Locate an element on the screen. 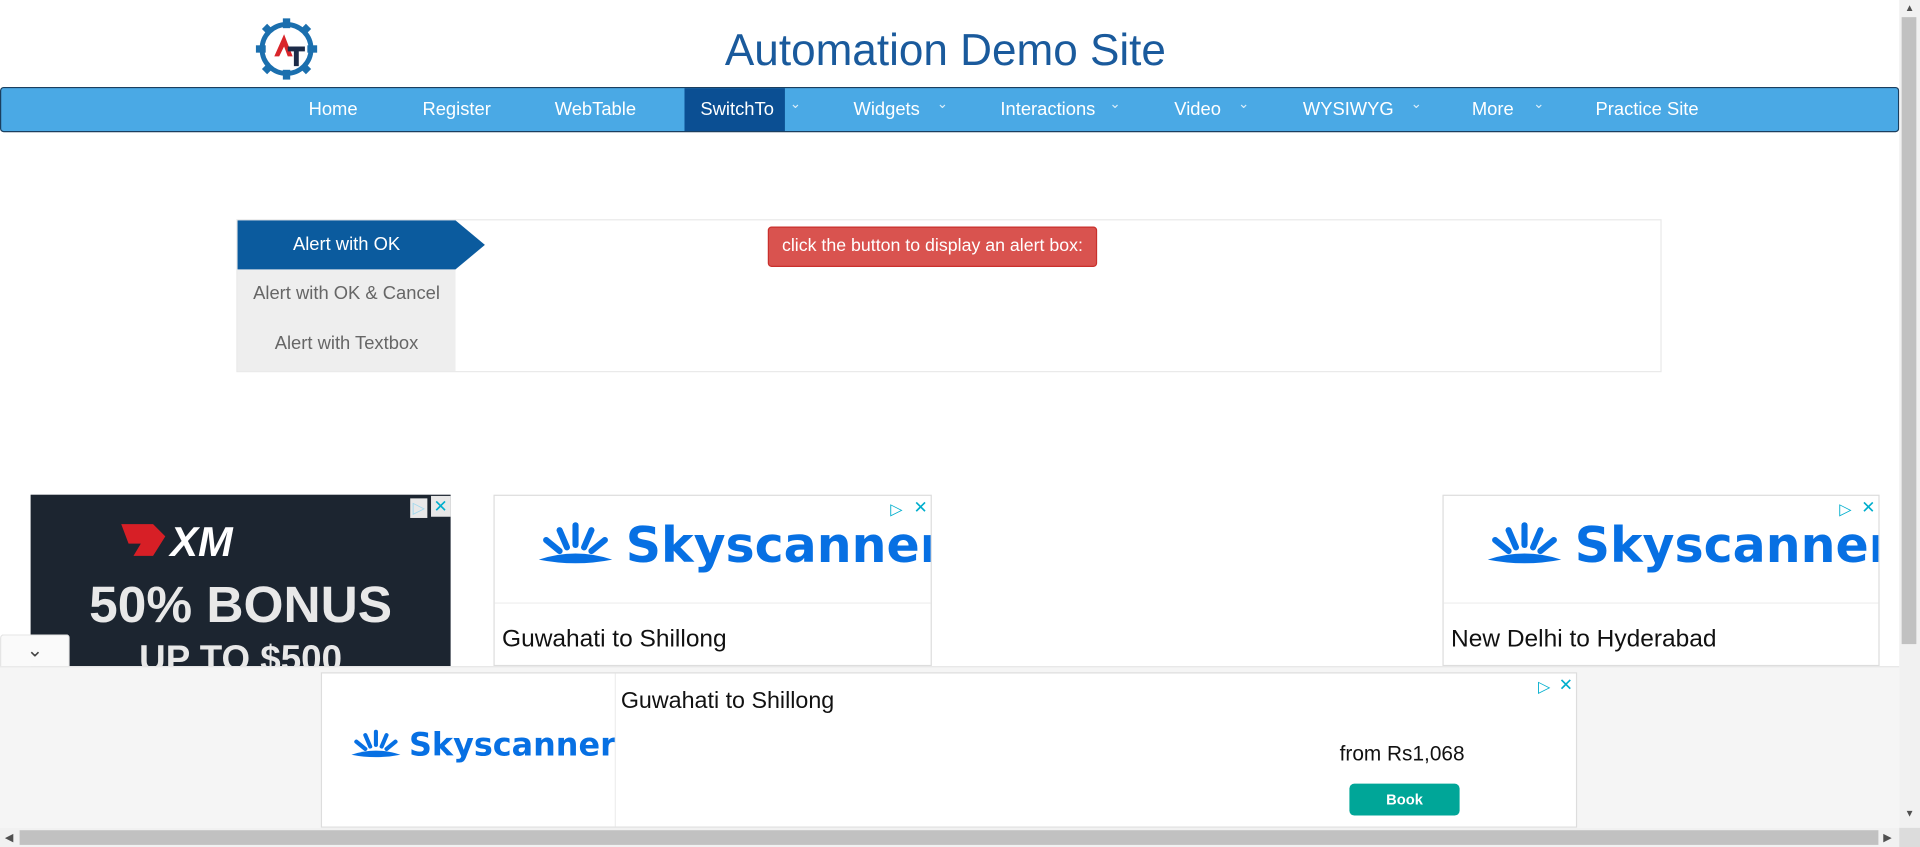  nav-home: Home is located at coordinates (333, 109).